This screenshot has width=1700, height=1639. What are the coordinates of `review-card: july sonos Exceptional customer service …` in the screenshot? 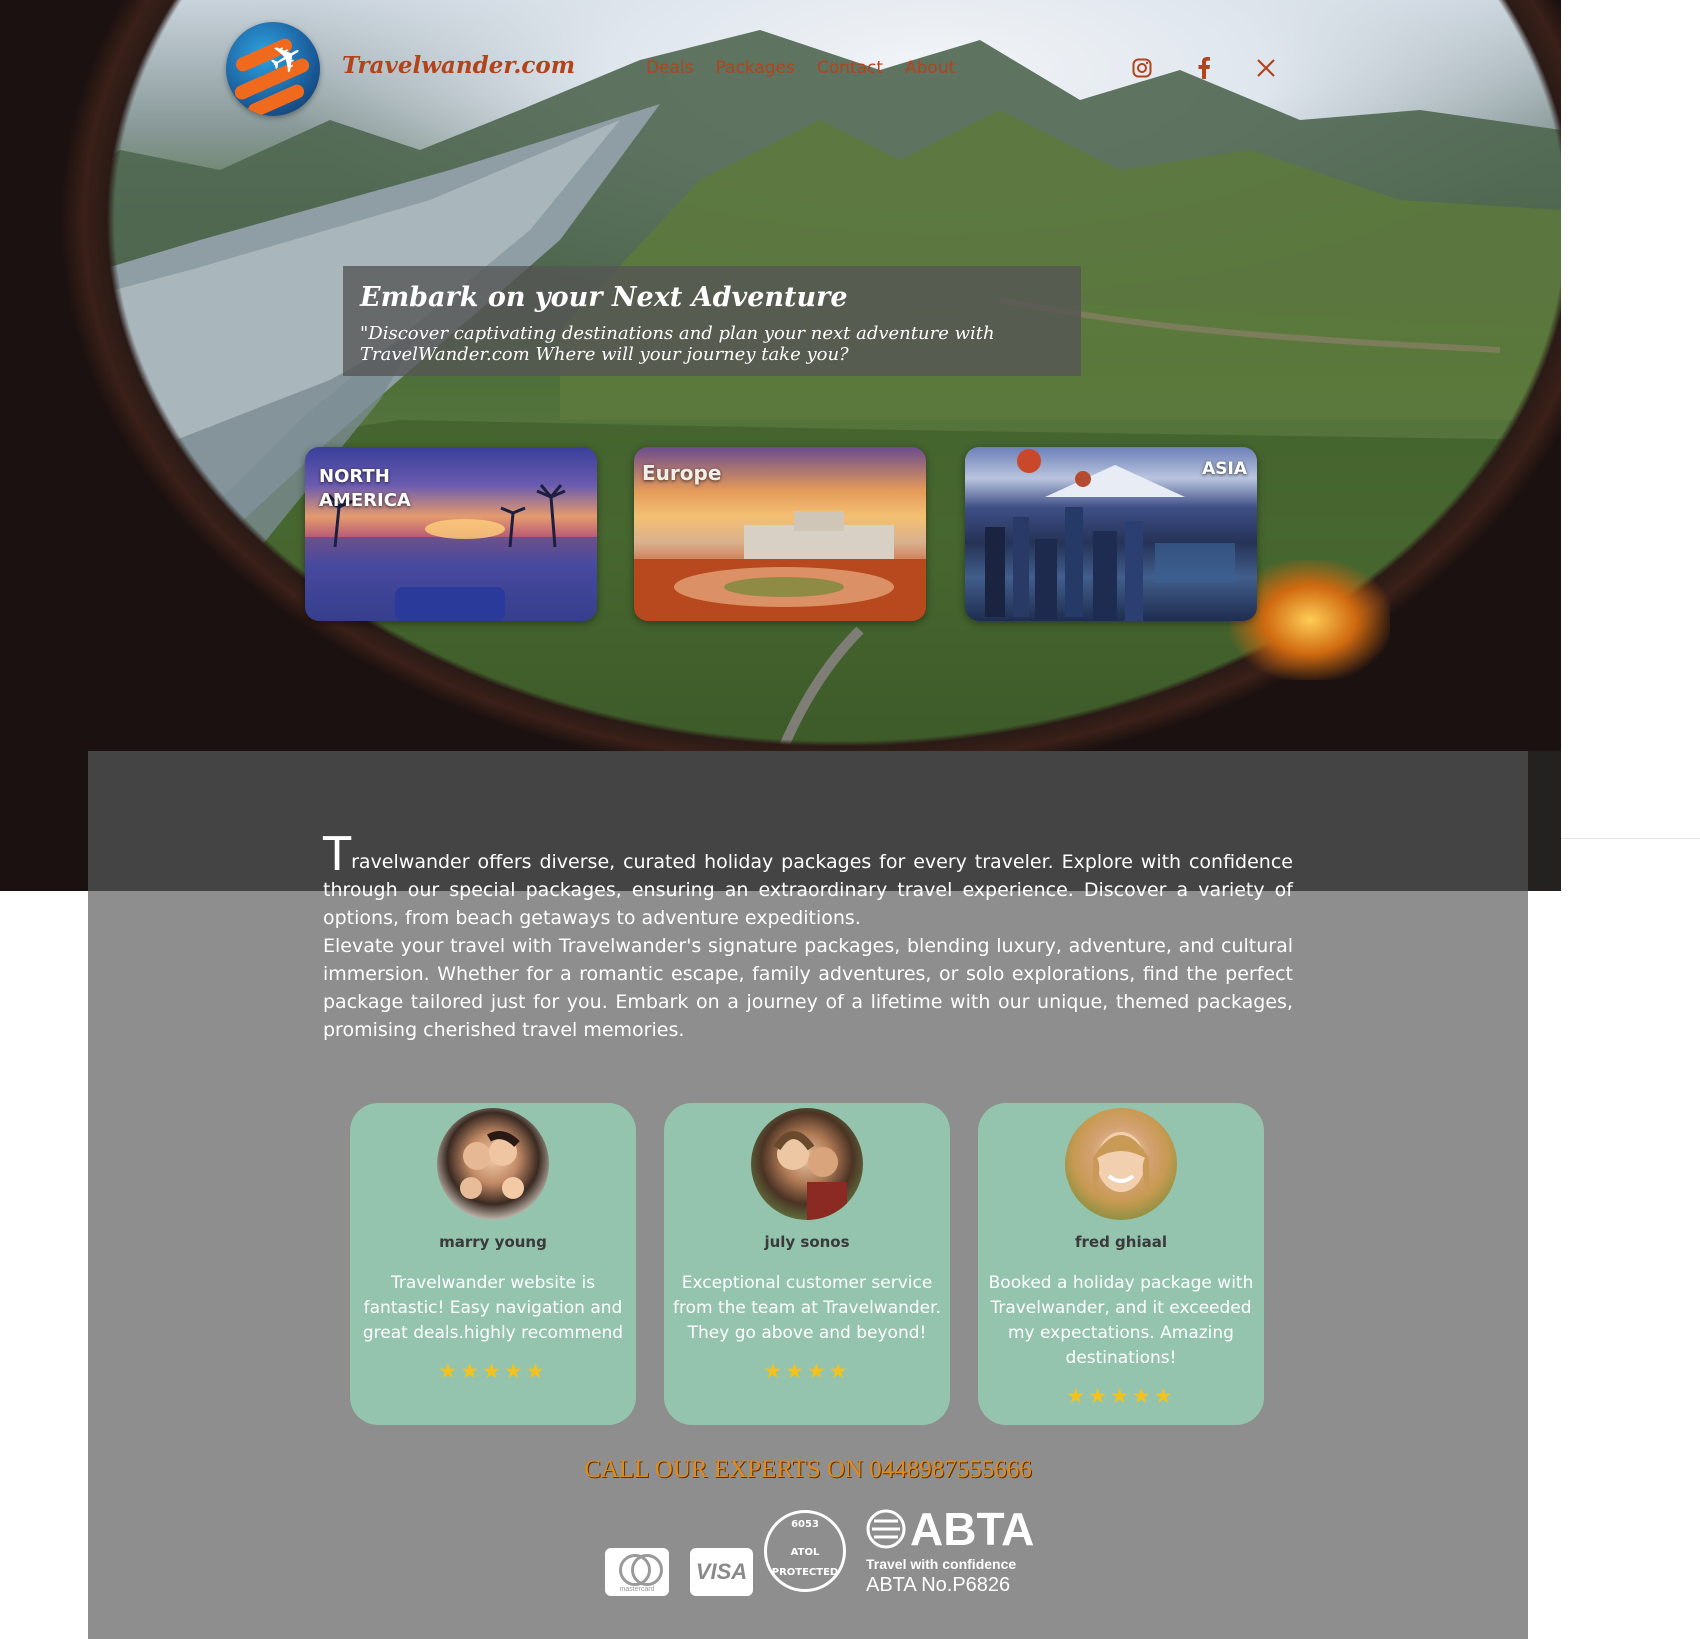 It's located at (807, 1264).